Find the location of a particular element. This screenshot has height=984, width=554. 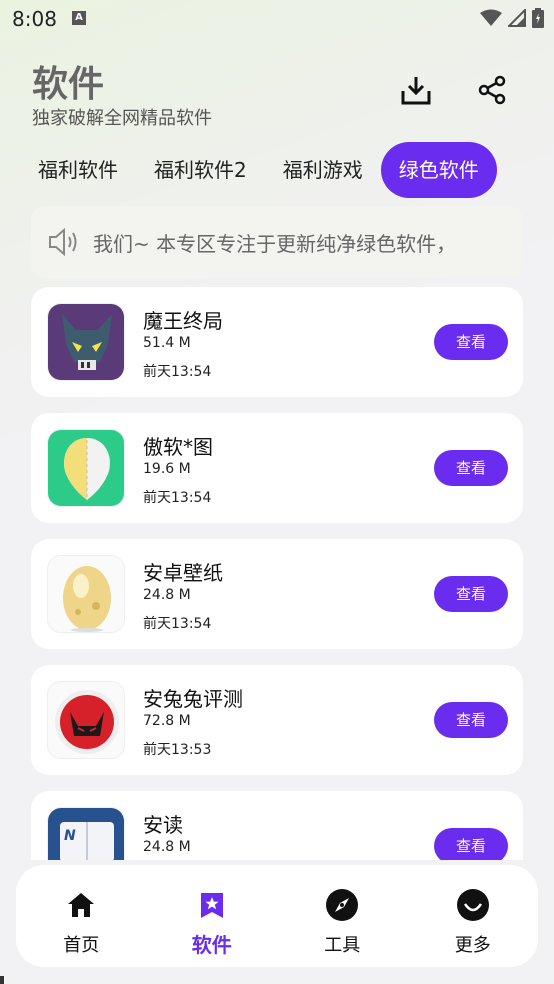

download-tray-icon is located at coordinates (416, 91).